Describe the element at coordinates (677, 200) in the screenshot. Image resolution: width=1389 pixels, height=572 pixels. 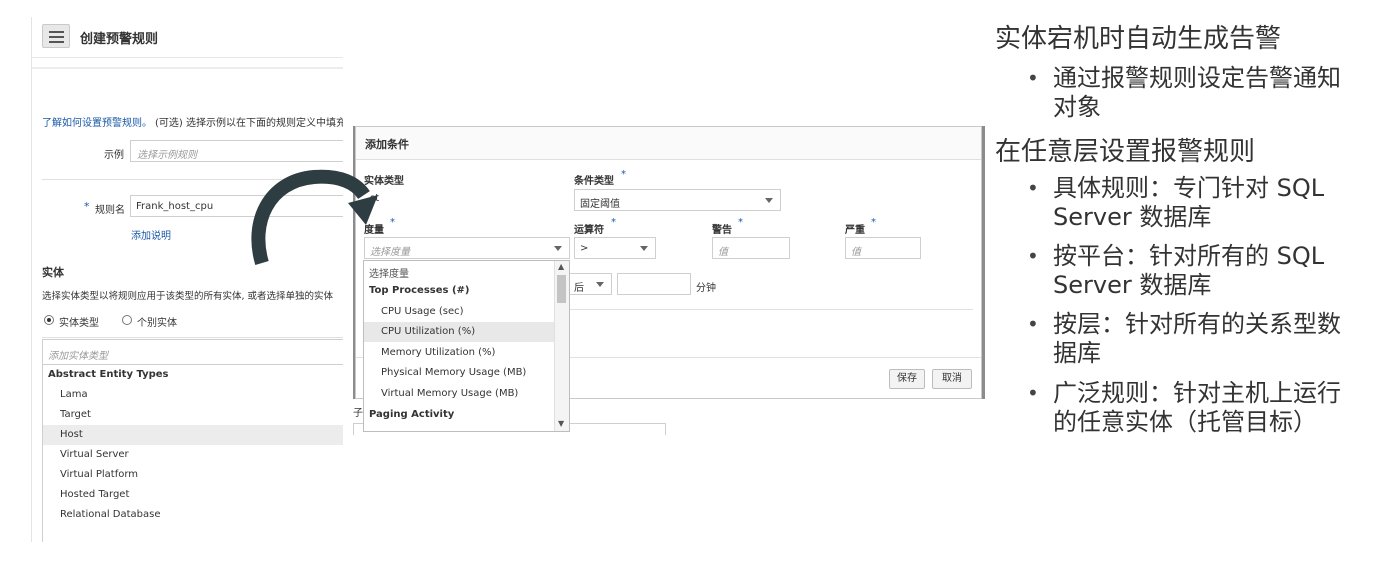
I see `condition-type-select: 固定阈值` at that location.